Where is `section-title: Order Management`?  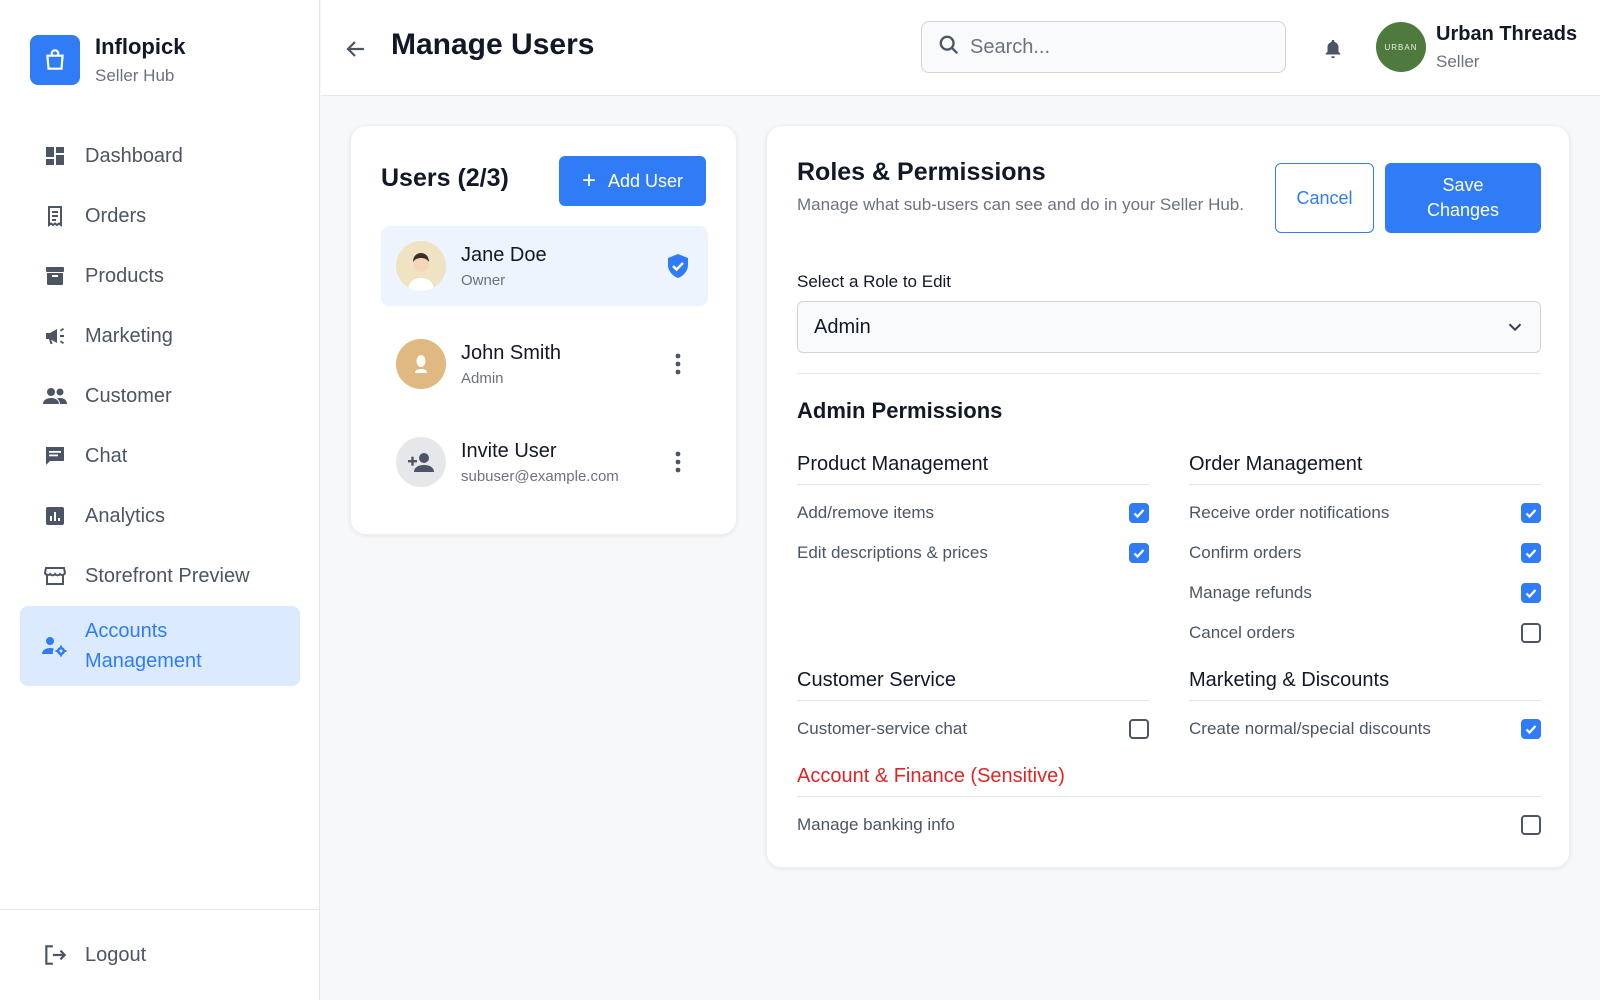
section-title: Order Management is located at coordinates (1365, 469).